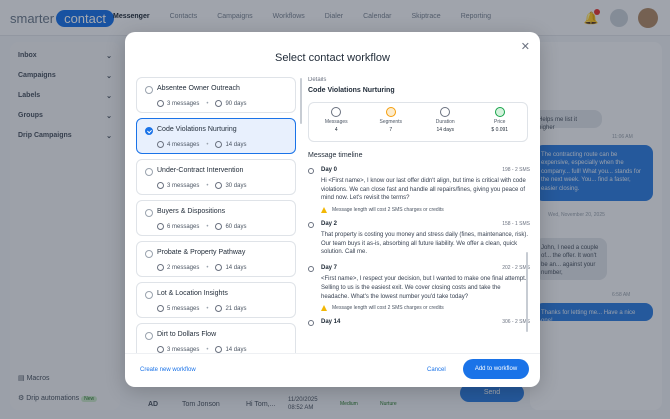  I want to click on list-scrollbar, so click(301, 101).